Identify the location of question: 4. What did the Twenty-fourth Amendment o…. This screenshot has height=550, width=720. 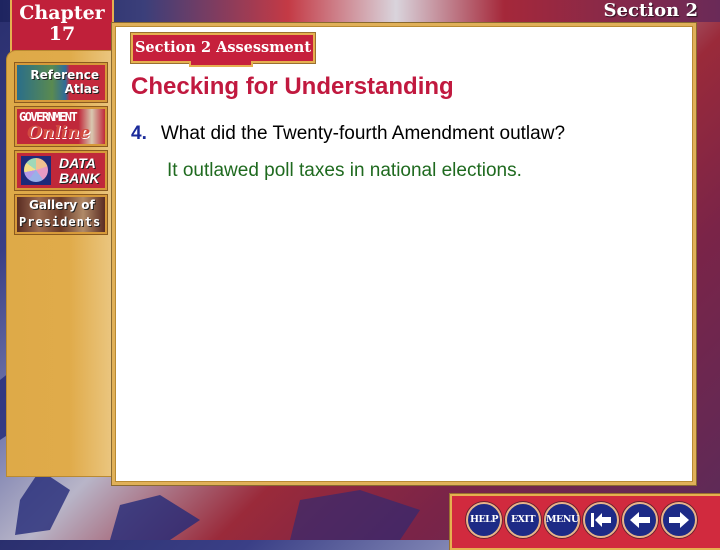
(348, 134).